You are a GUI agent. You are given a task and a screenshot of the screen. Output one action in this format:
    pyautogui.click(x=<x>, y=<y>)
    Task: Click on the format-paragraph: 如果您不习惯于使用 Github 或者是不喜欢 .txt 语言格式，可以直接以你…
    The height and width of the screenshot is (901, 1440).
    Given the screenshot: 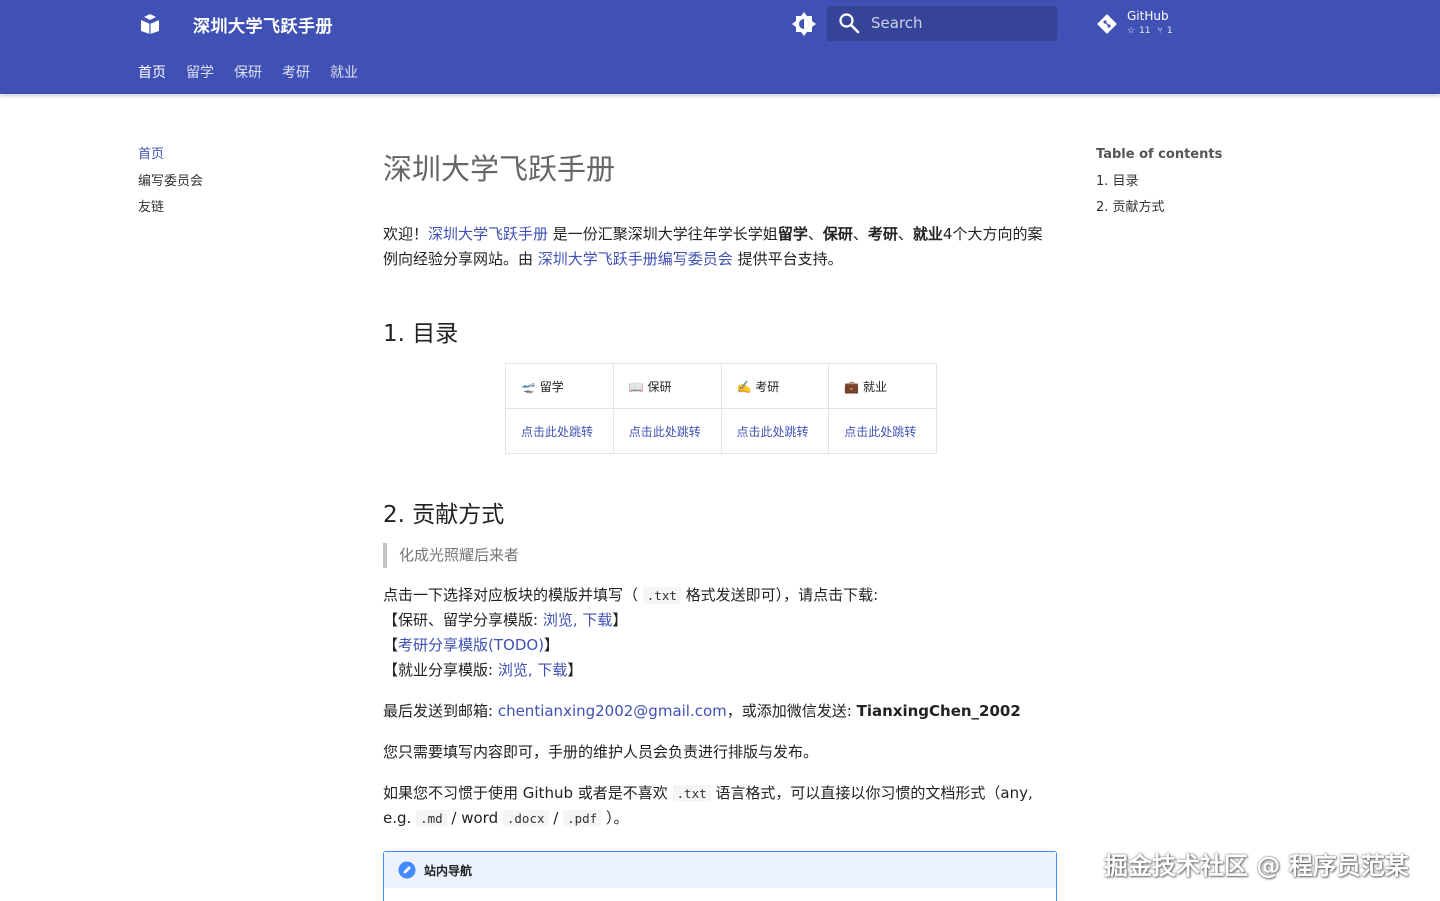 What is the action you would take?
    pyautogui.click(x=720, y=806)
    